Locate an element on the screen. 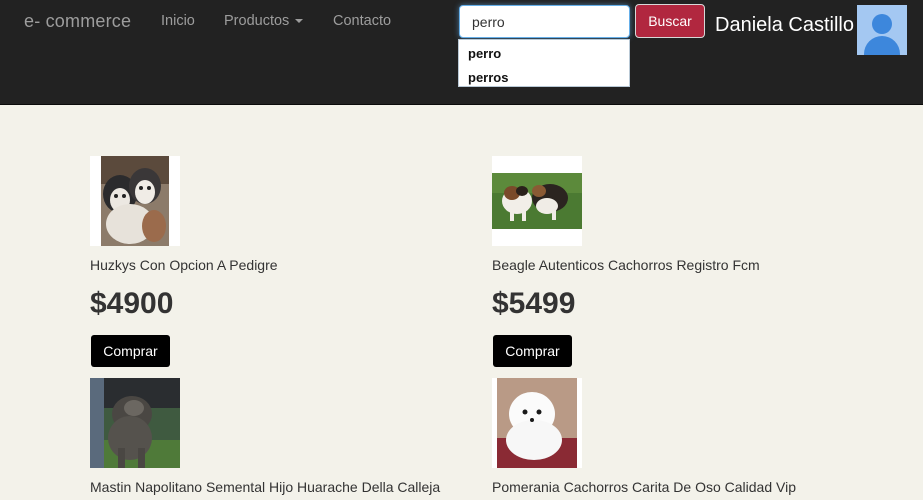 The width and height of the screenshot is (923, 500). user-avatar-icon is located at coordinates (882, 30).